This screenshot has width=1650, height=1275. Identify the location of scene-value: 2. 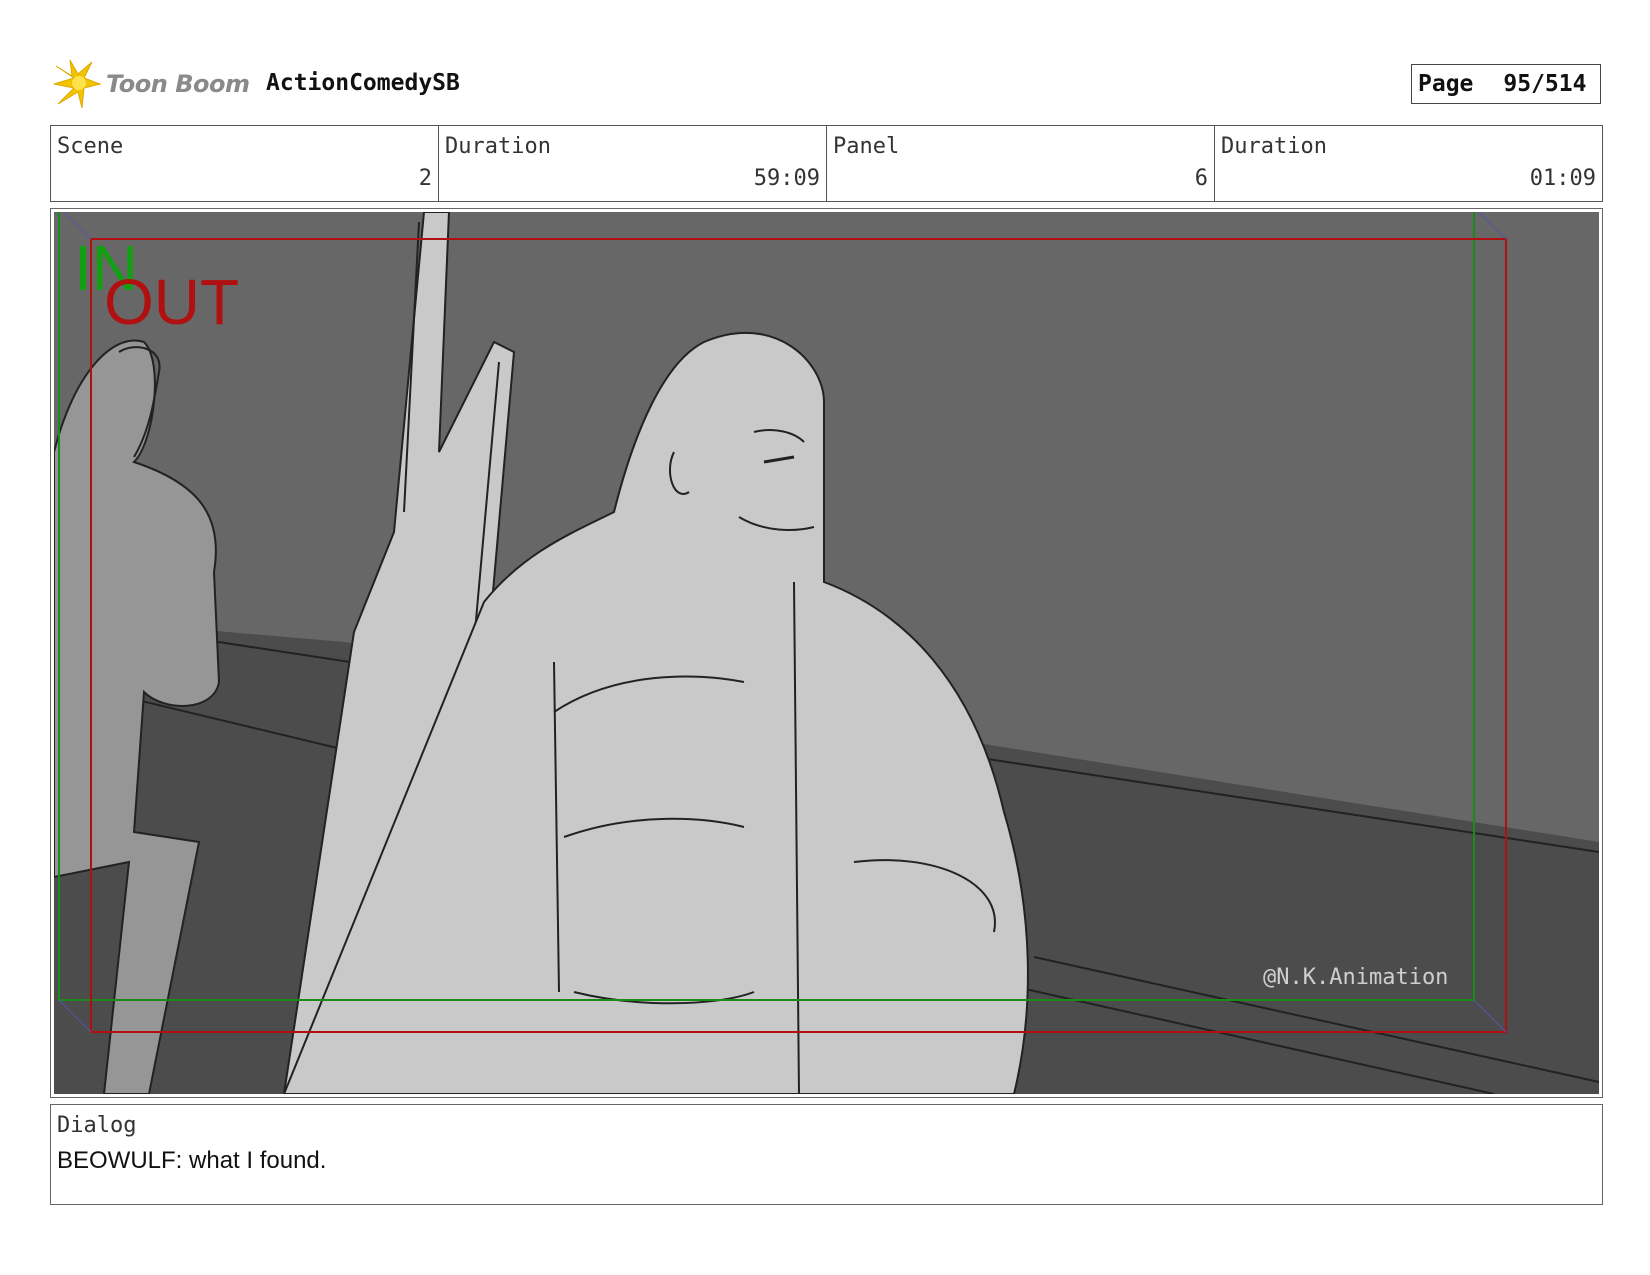
(425, 178).